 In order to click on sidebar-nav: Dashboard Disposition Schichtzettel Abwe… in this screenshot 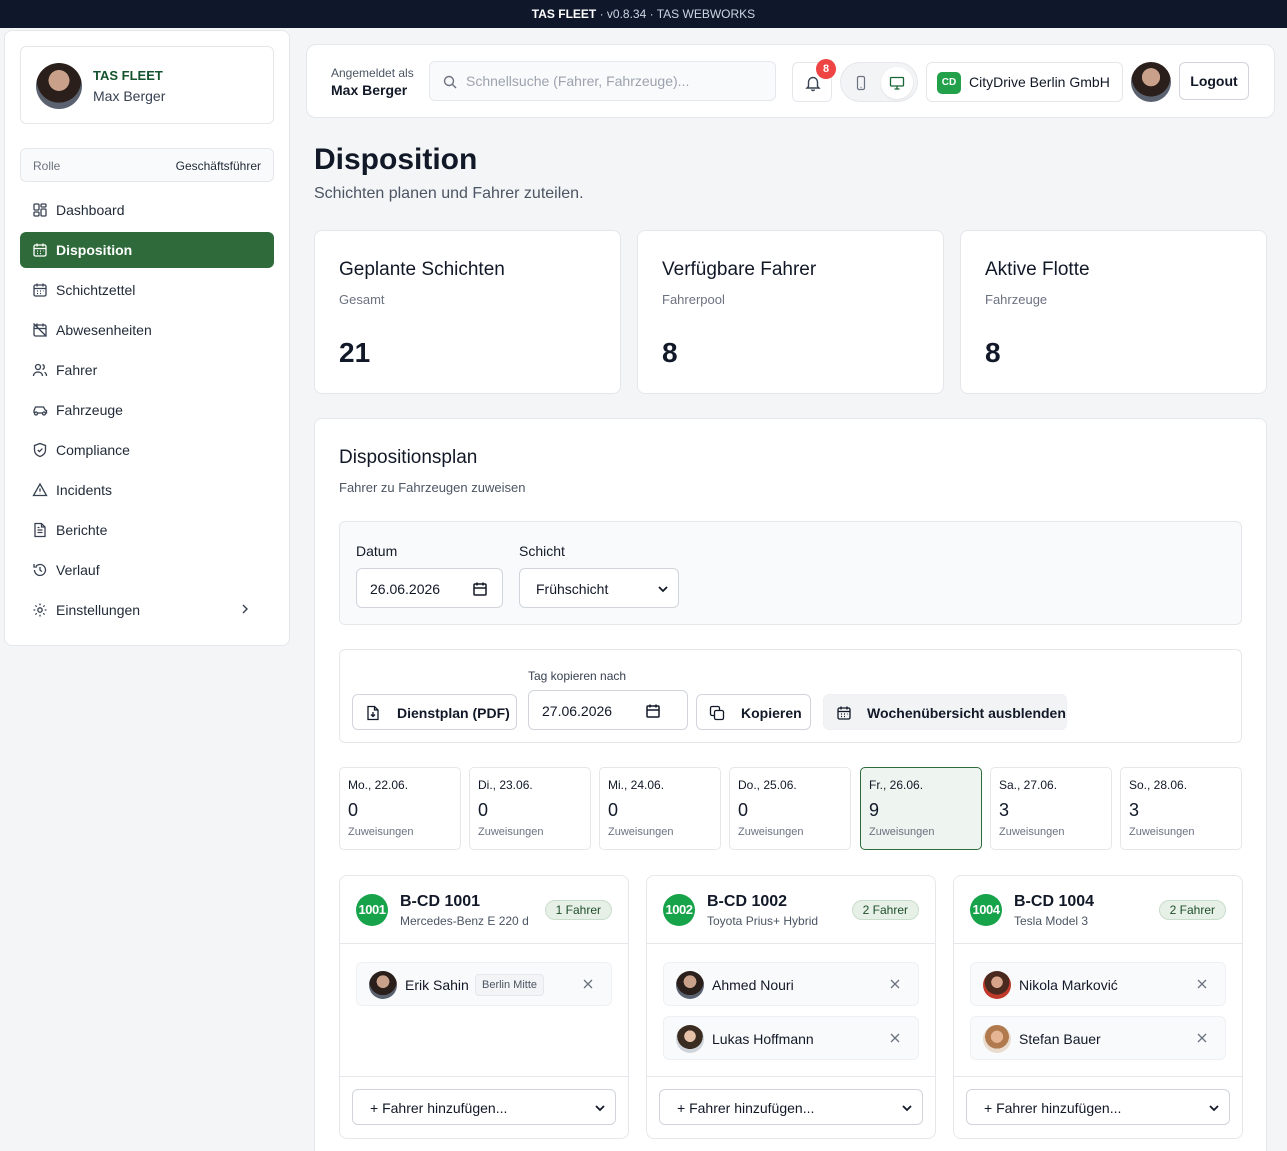, I will do `click(147, 412)`.